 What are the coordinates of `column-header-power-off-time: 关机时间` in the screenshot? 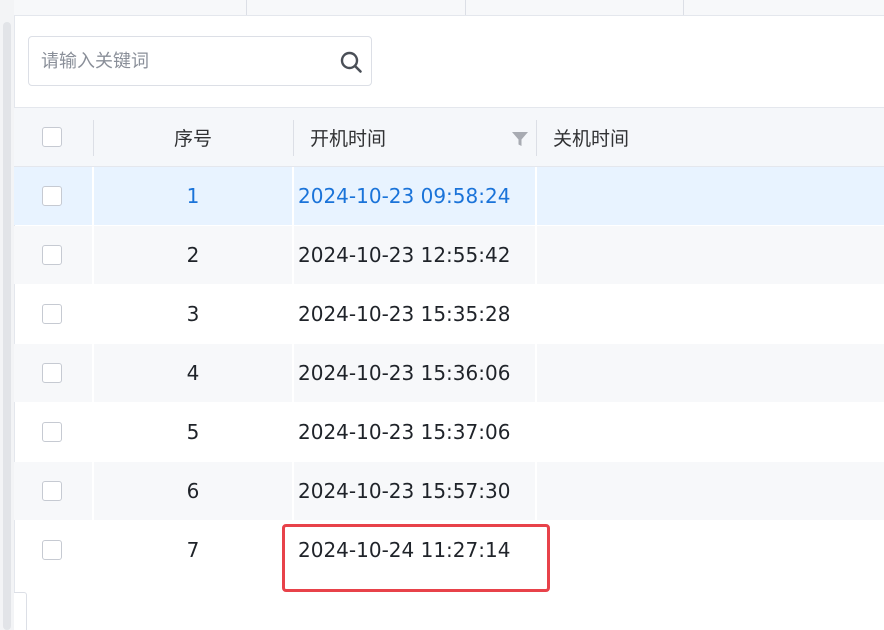 It's located at (703, 137).